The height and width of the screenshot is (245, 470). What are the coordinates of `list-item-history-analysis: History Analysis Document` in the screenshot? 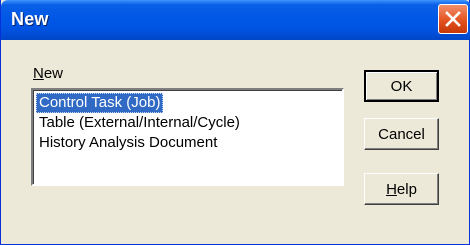 It's located at (128, 143).